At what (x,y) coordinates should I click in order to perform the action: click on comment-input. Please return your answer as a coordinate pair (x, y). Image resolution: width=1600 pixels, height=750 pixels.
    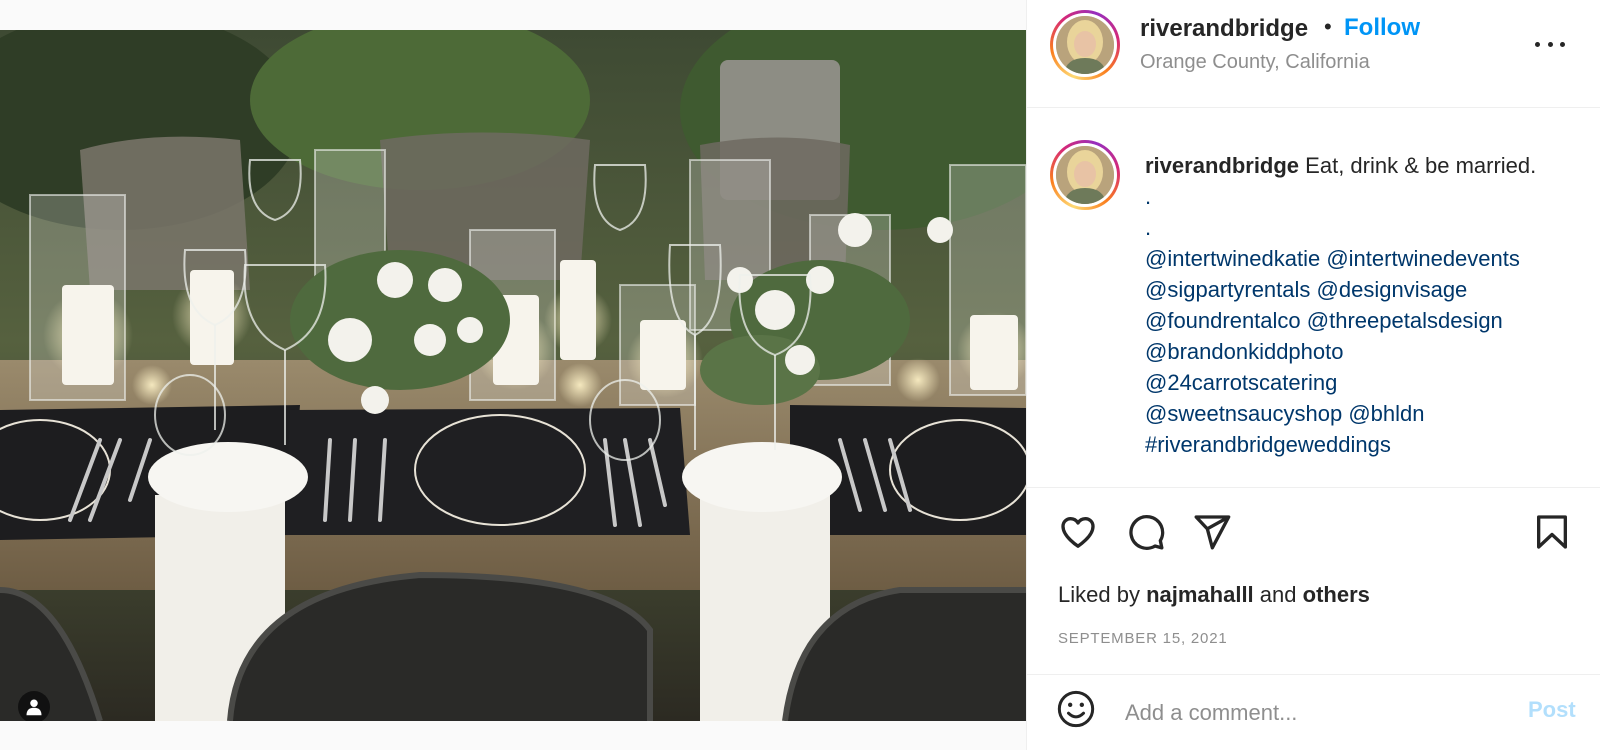
    Looking at the image, I should click on (1315, 713).